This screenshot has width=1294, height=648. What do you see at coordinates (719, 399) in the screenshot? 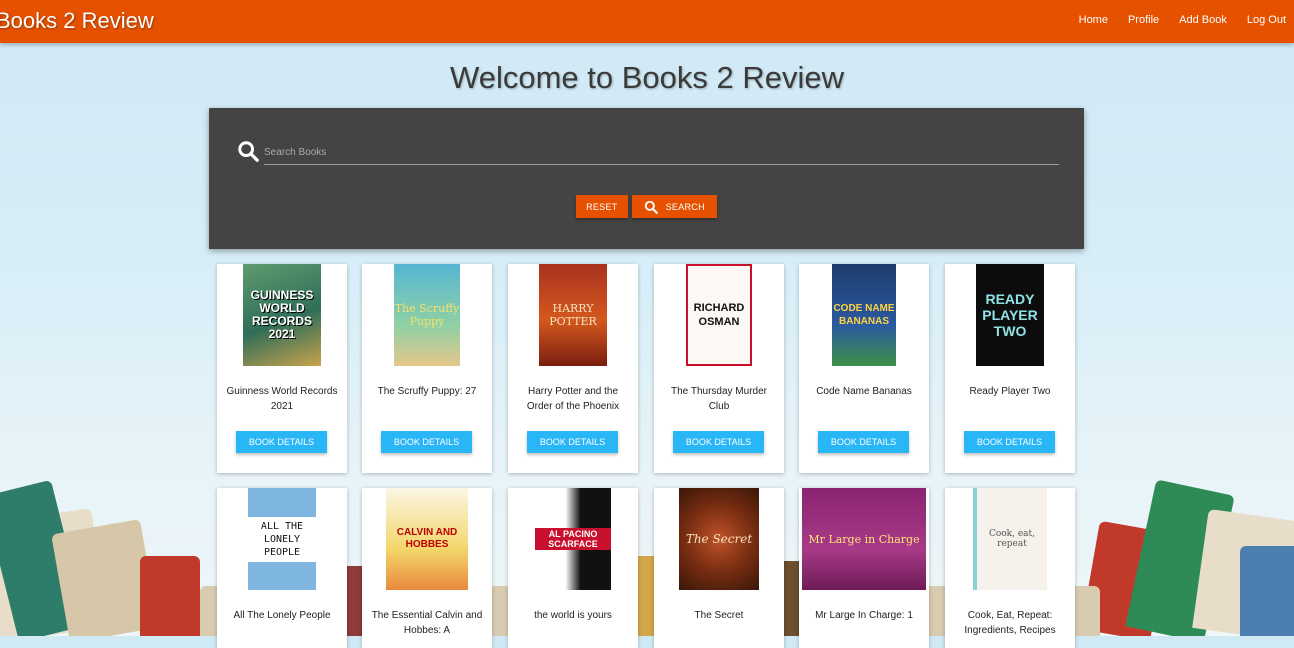
I see `book-title: The Thursday Murder Club` at bounding box center [719, 399].